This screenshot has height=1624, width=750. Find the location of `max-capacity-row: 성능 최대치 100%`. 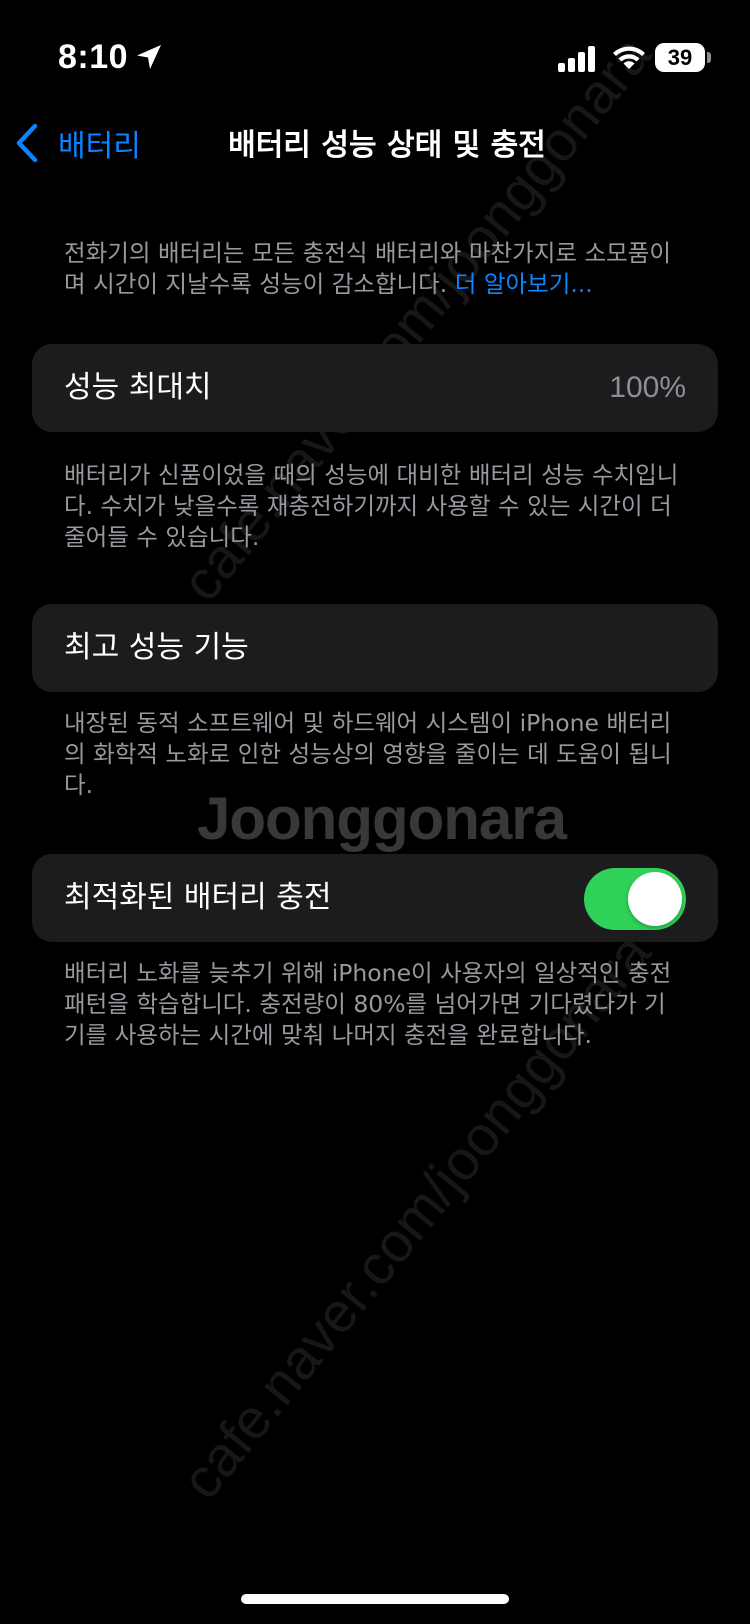

max-capacity-row: 성능 최대치 100% is located at coordinates (375, 388).